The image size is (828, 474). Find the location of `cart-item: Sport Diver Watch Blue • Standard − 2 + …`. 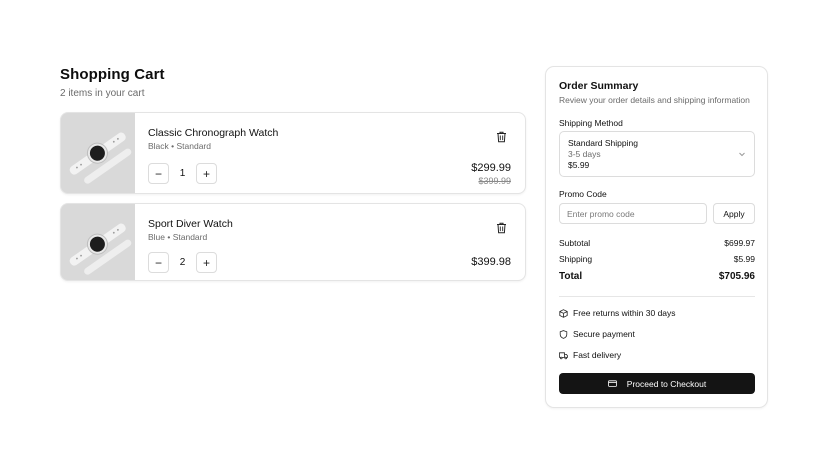

cart-item: Sport Diver Watch Blue • Standard − 2 + … is located at coordinates (293, 242).